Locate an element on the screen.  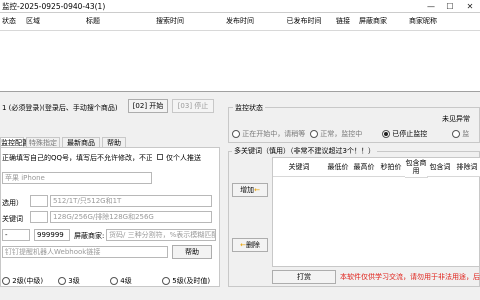
tab-monitor-config: 监控配置 is located at coordinates (14, 142).